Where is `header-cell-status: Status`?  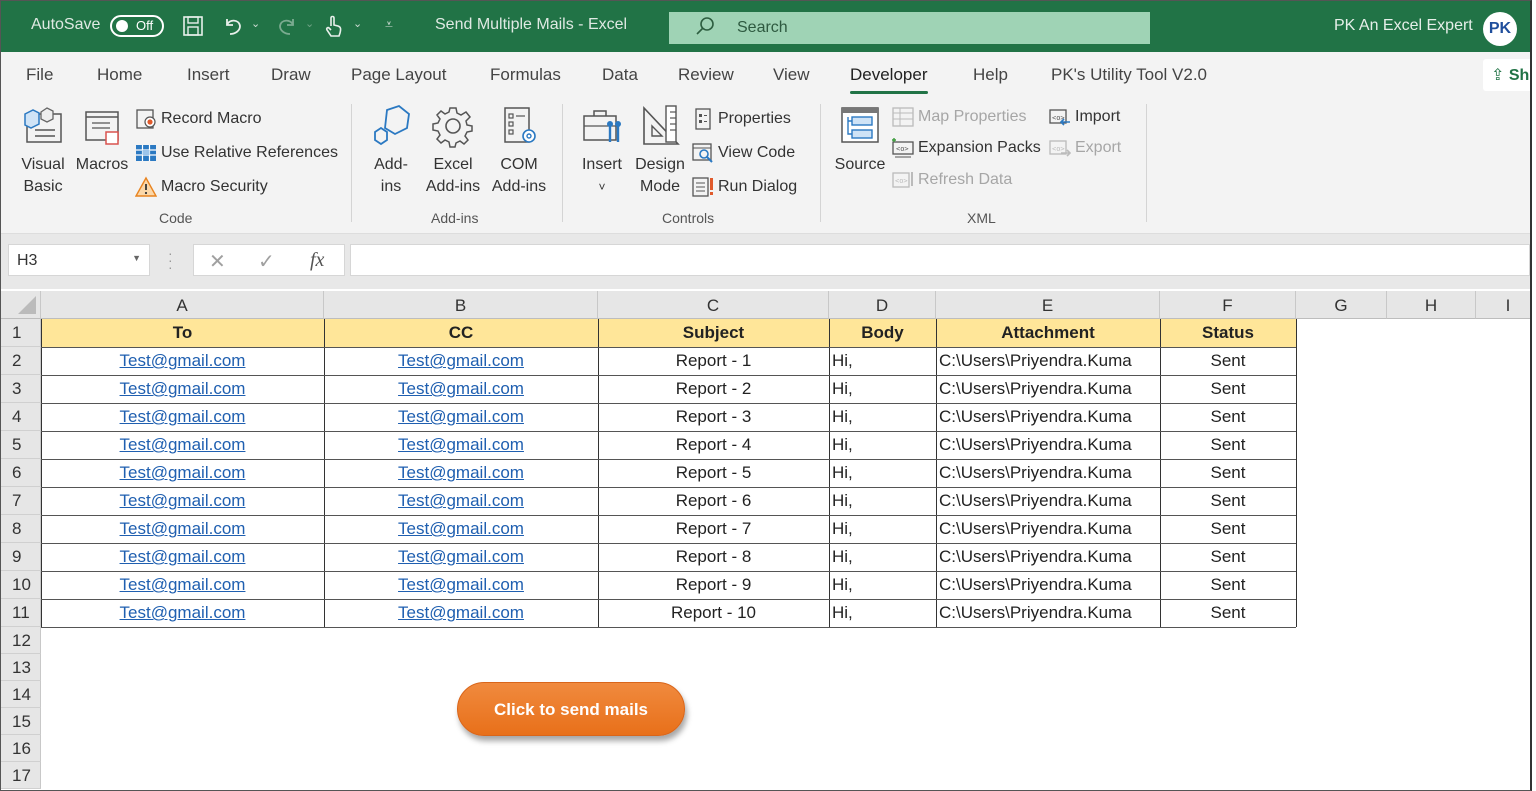 header-cell-status: Status is located at coordinates (1228, 333).